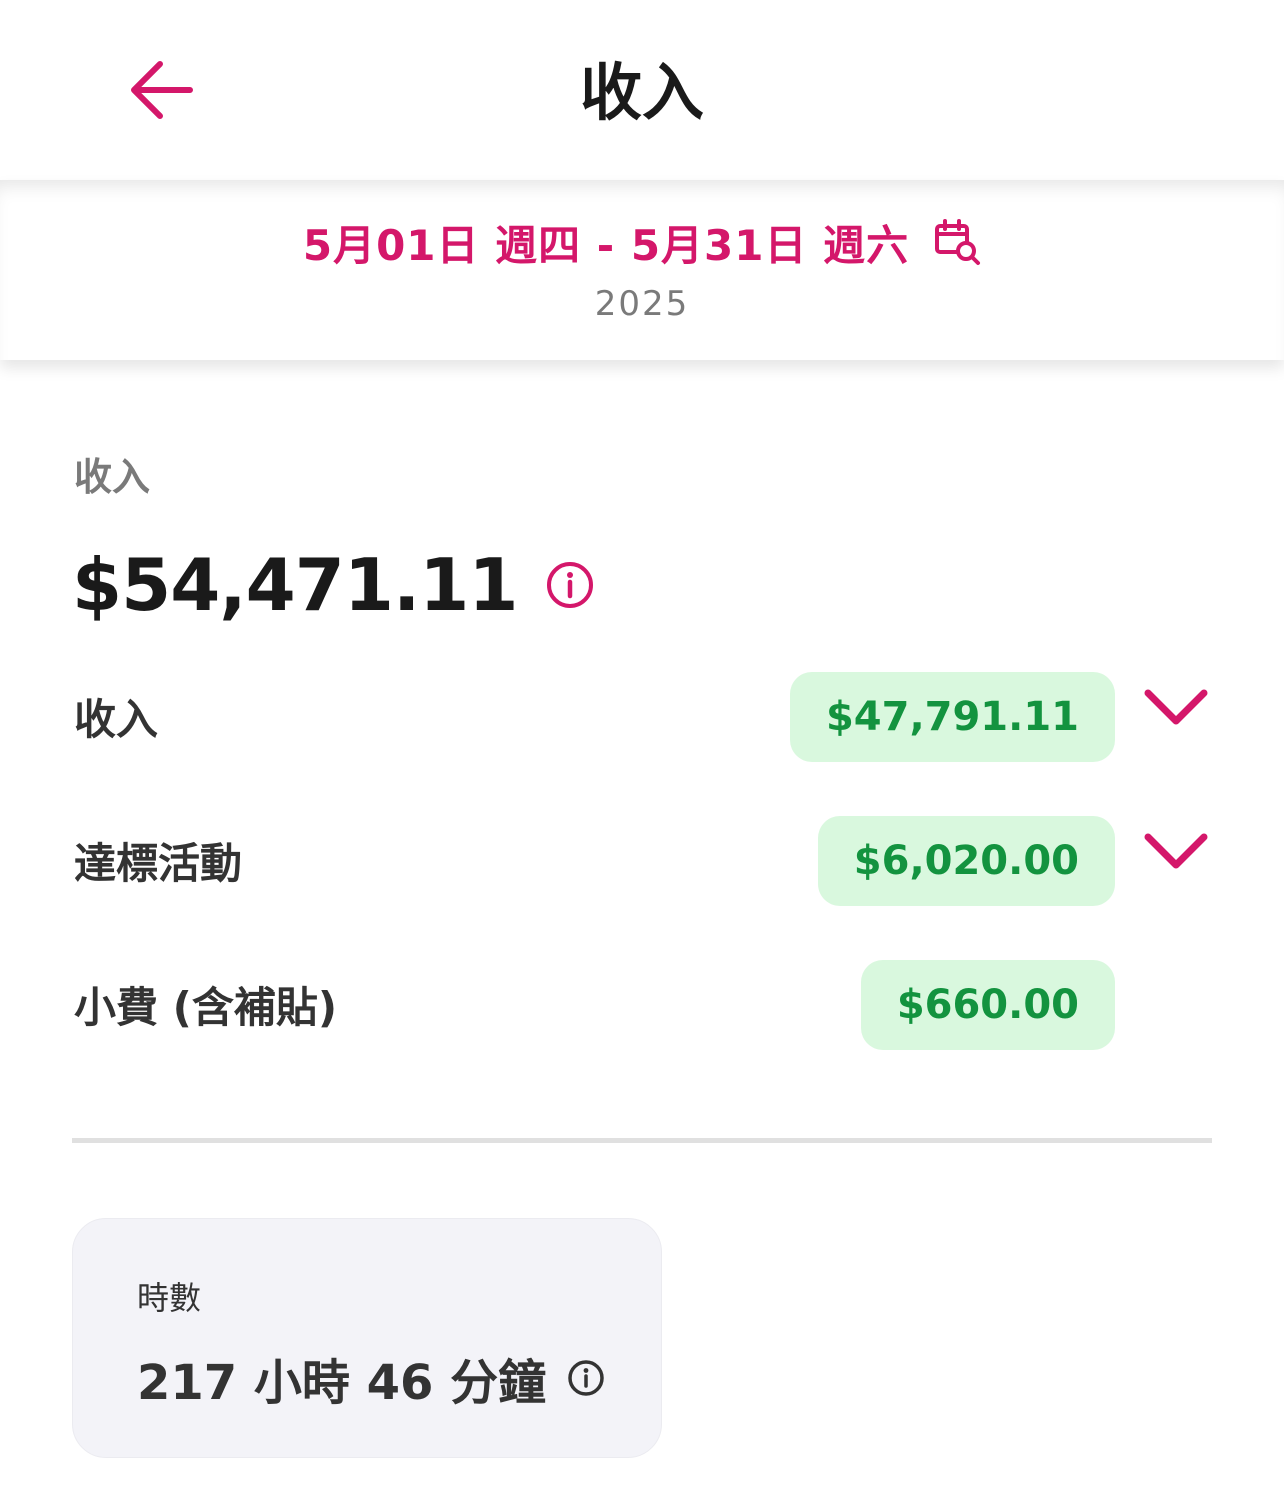  I want to click on earnings-section-label: 收入, so click(112, 477).